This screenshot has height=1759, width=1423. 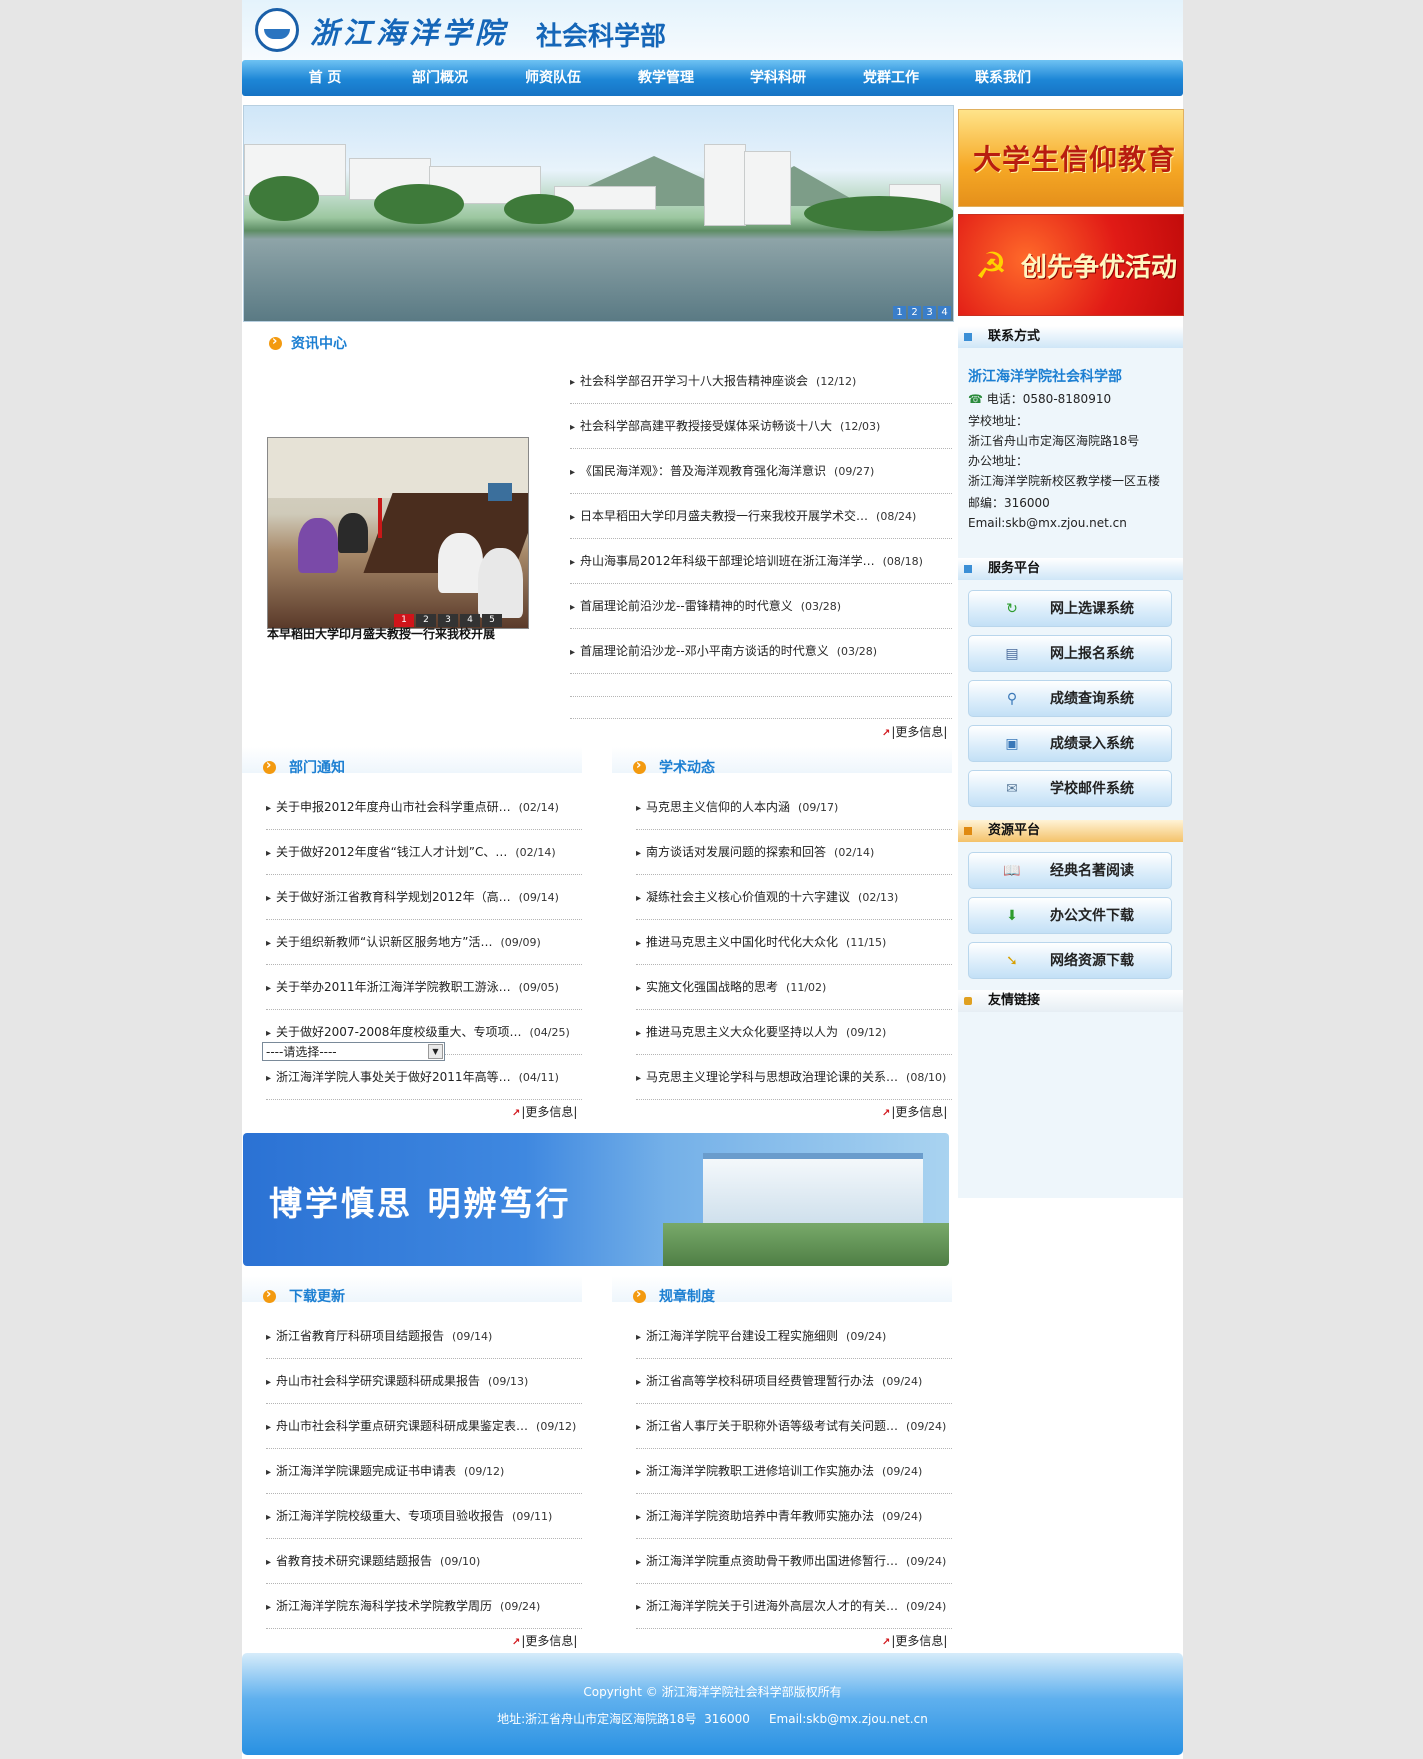 What do you see at coordinates (1070, 1001) in the screenshot?
I see `links-header: 友情链接` at bounding box center [1070, 1001].